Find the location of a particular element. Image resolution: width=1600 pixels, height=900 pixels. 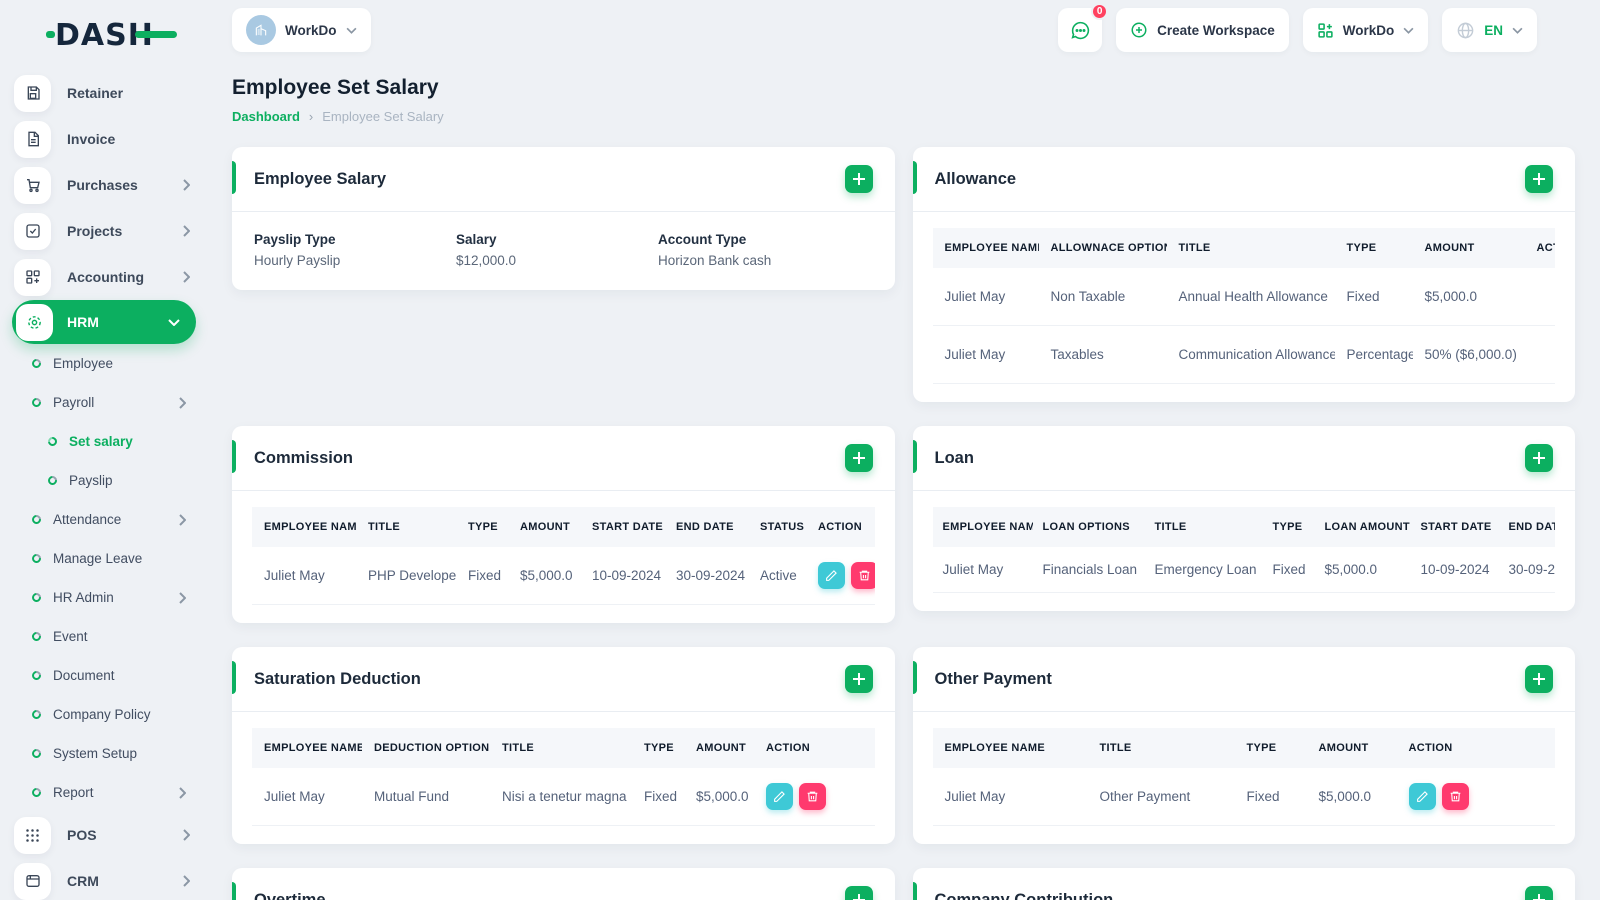

card-header: Employee Salary is located at coordinates (563, 179).